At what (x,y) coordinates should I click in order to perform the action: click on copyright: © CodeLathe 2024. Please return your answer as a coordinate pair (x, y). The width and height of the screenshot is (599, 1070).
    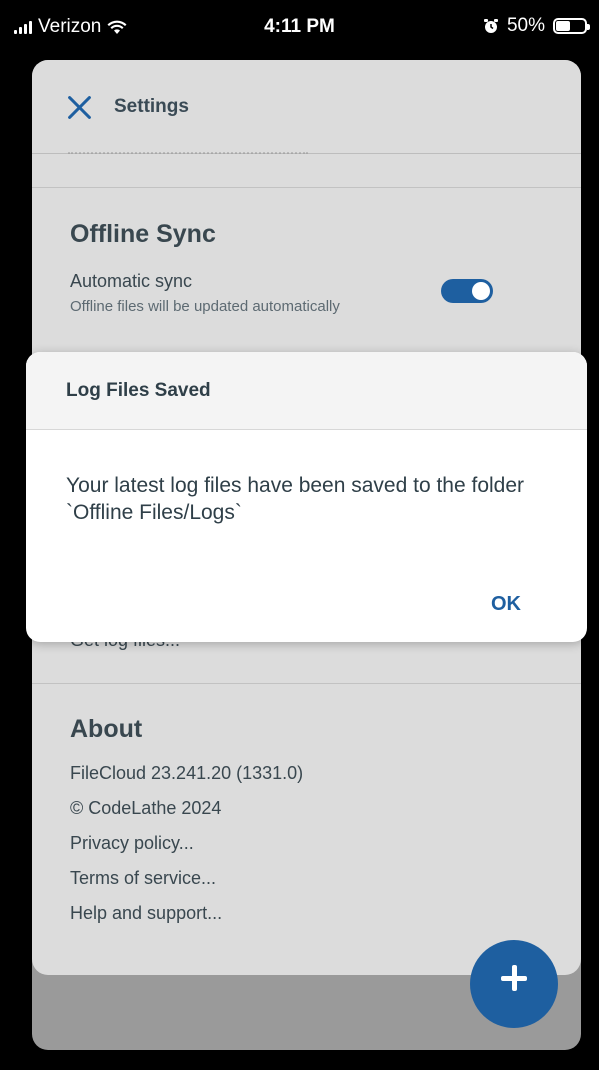
    Looking at the image, I should click on (146, 808).